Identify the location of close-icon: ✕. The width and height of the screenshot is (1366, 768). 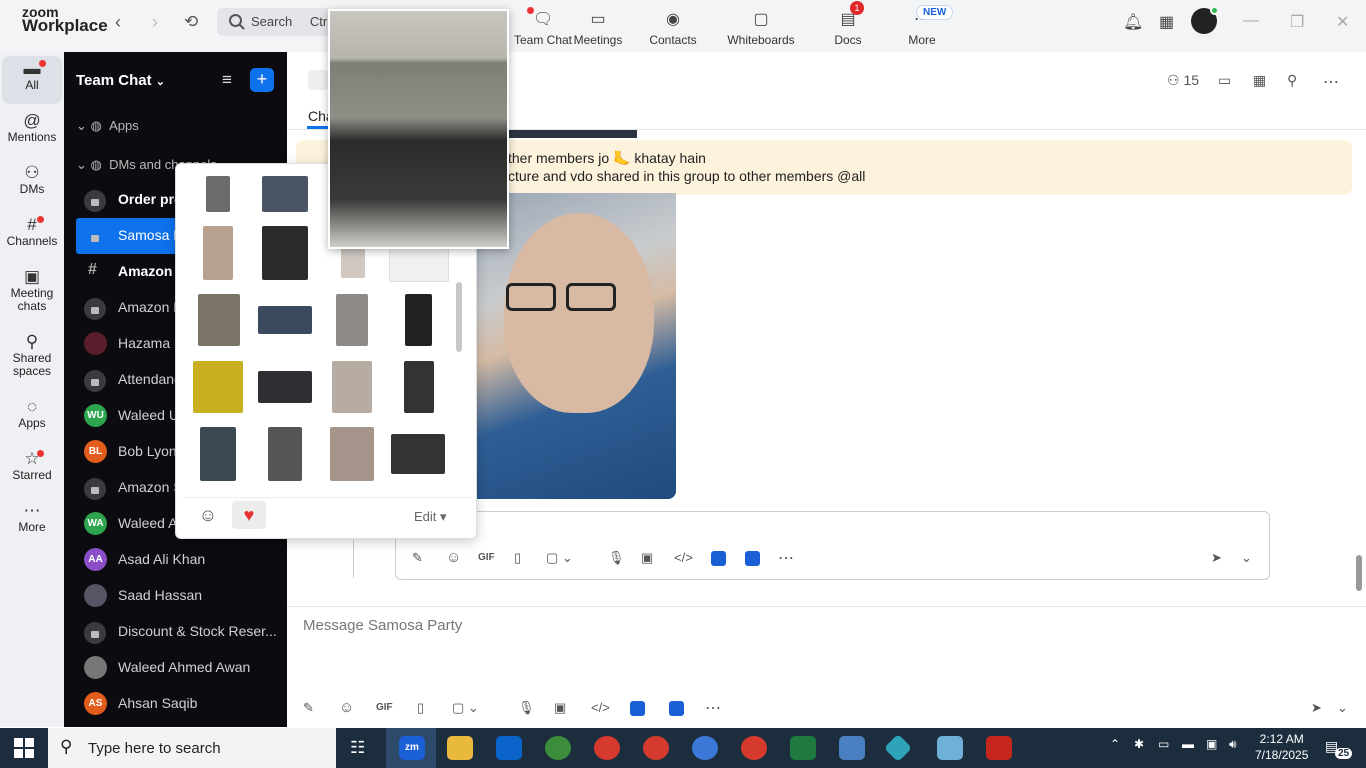
(1342, 22).